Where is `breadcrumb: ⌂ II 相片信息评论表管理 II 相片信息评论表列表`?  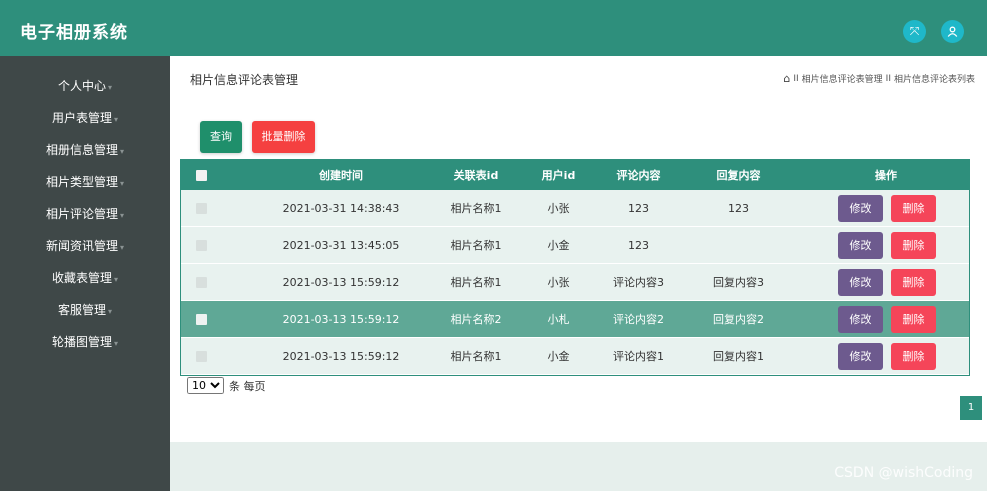
breadcrumb: ⌂ II 相片信息评论表管理 II 相片信息评论表列表 is located at coordinates (879, 78).